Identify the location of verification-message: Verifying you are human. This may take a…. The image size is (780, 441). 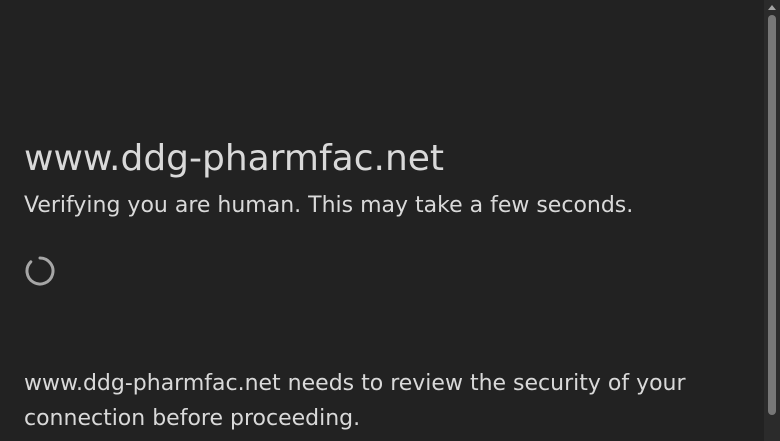
(329, 205).